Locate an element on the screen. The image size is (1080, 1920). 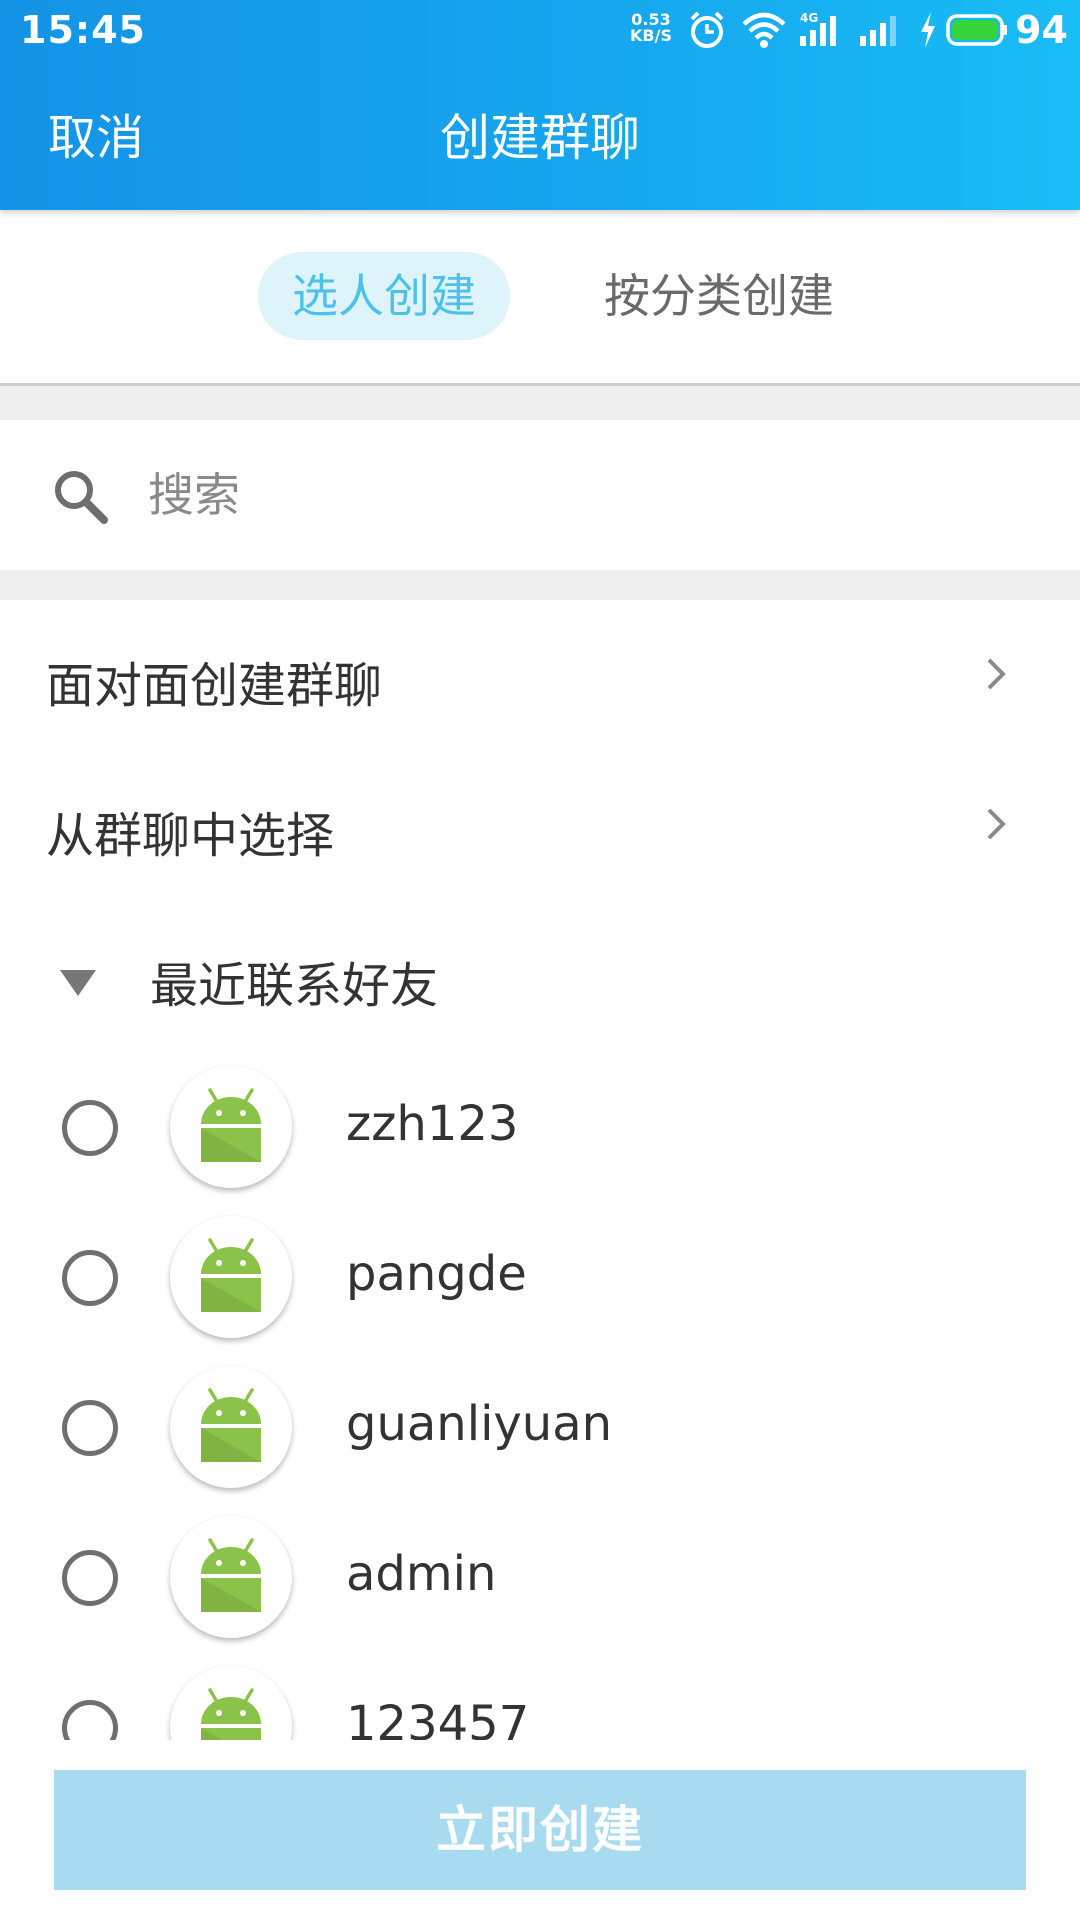
network-speed: 0.53 KB/S is located at coordinates (651, 28).